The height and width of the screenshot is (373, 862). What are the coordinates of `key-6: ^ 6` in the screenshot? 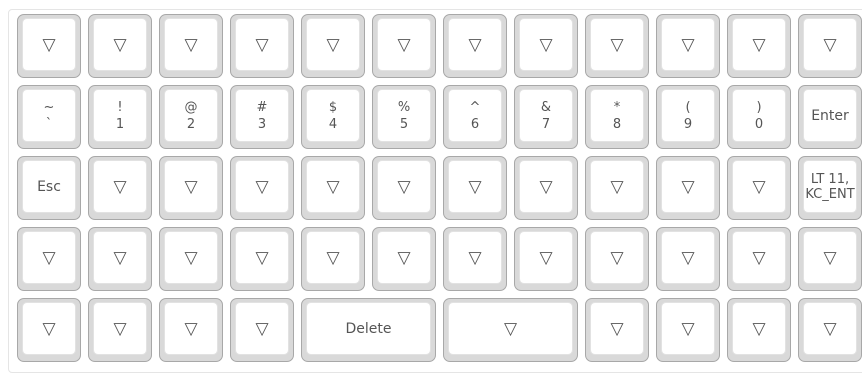 It's located at (475, 117).